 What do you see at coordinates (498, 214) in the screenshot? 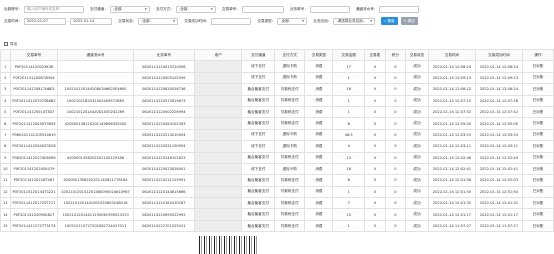
I see `table-cell: 2022-01-14 12:01:17` at bounding box center [498, 214].